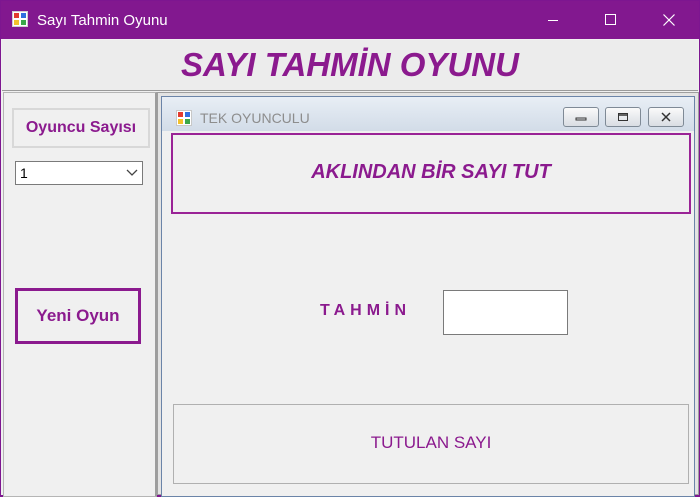 This screenshot has width=700, height=497. I want to click on new-game-button: Yeni Oyun, so click(78, 316).